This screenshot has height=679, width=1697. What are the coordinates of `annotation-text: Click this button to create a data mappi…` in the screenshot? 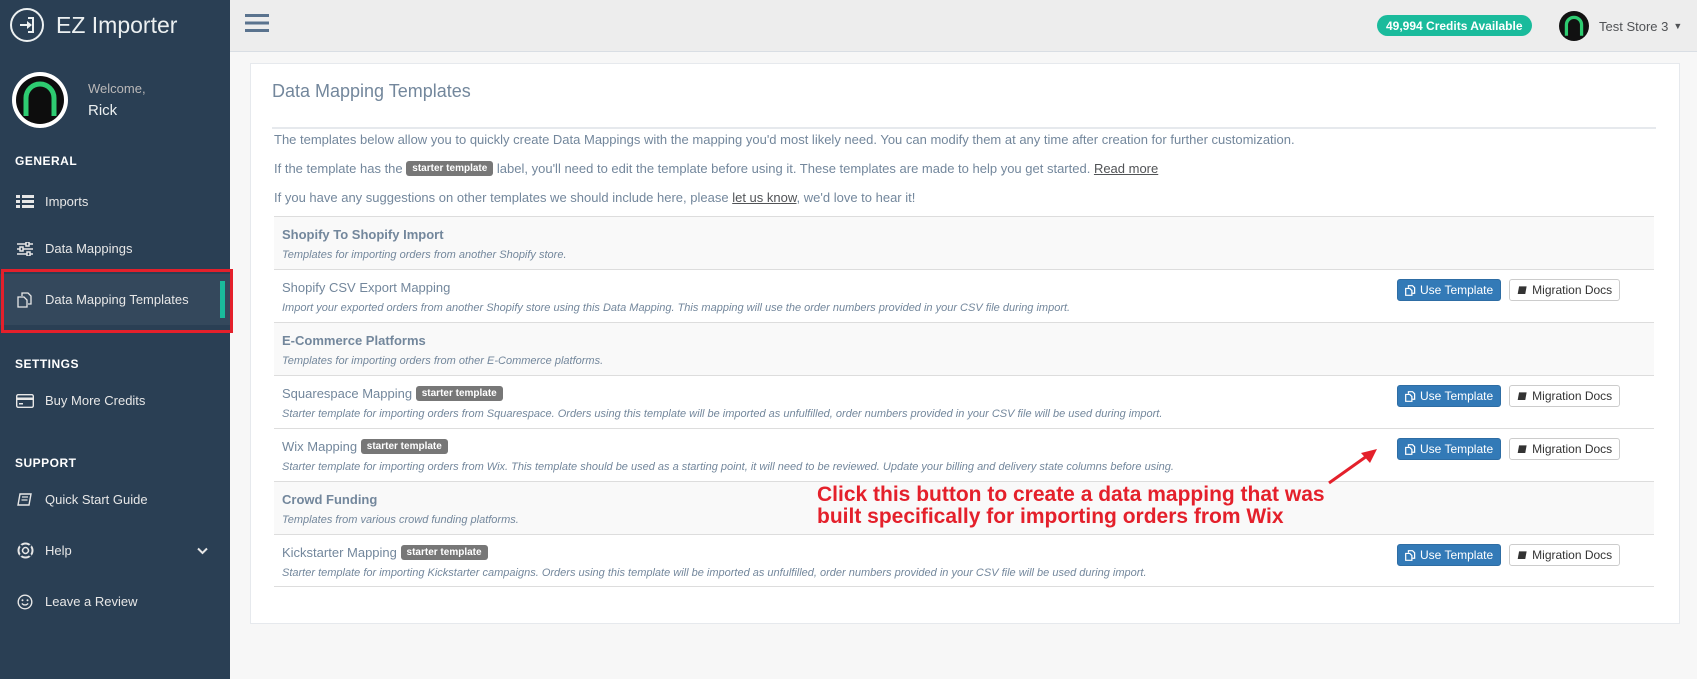 It's located at (1097, 506).